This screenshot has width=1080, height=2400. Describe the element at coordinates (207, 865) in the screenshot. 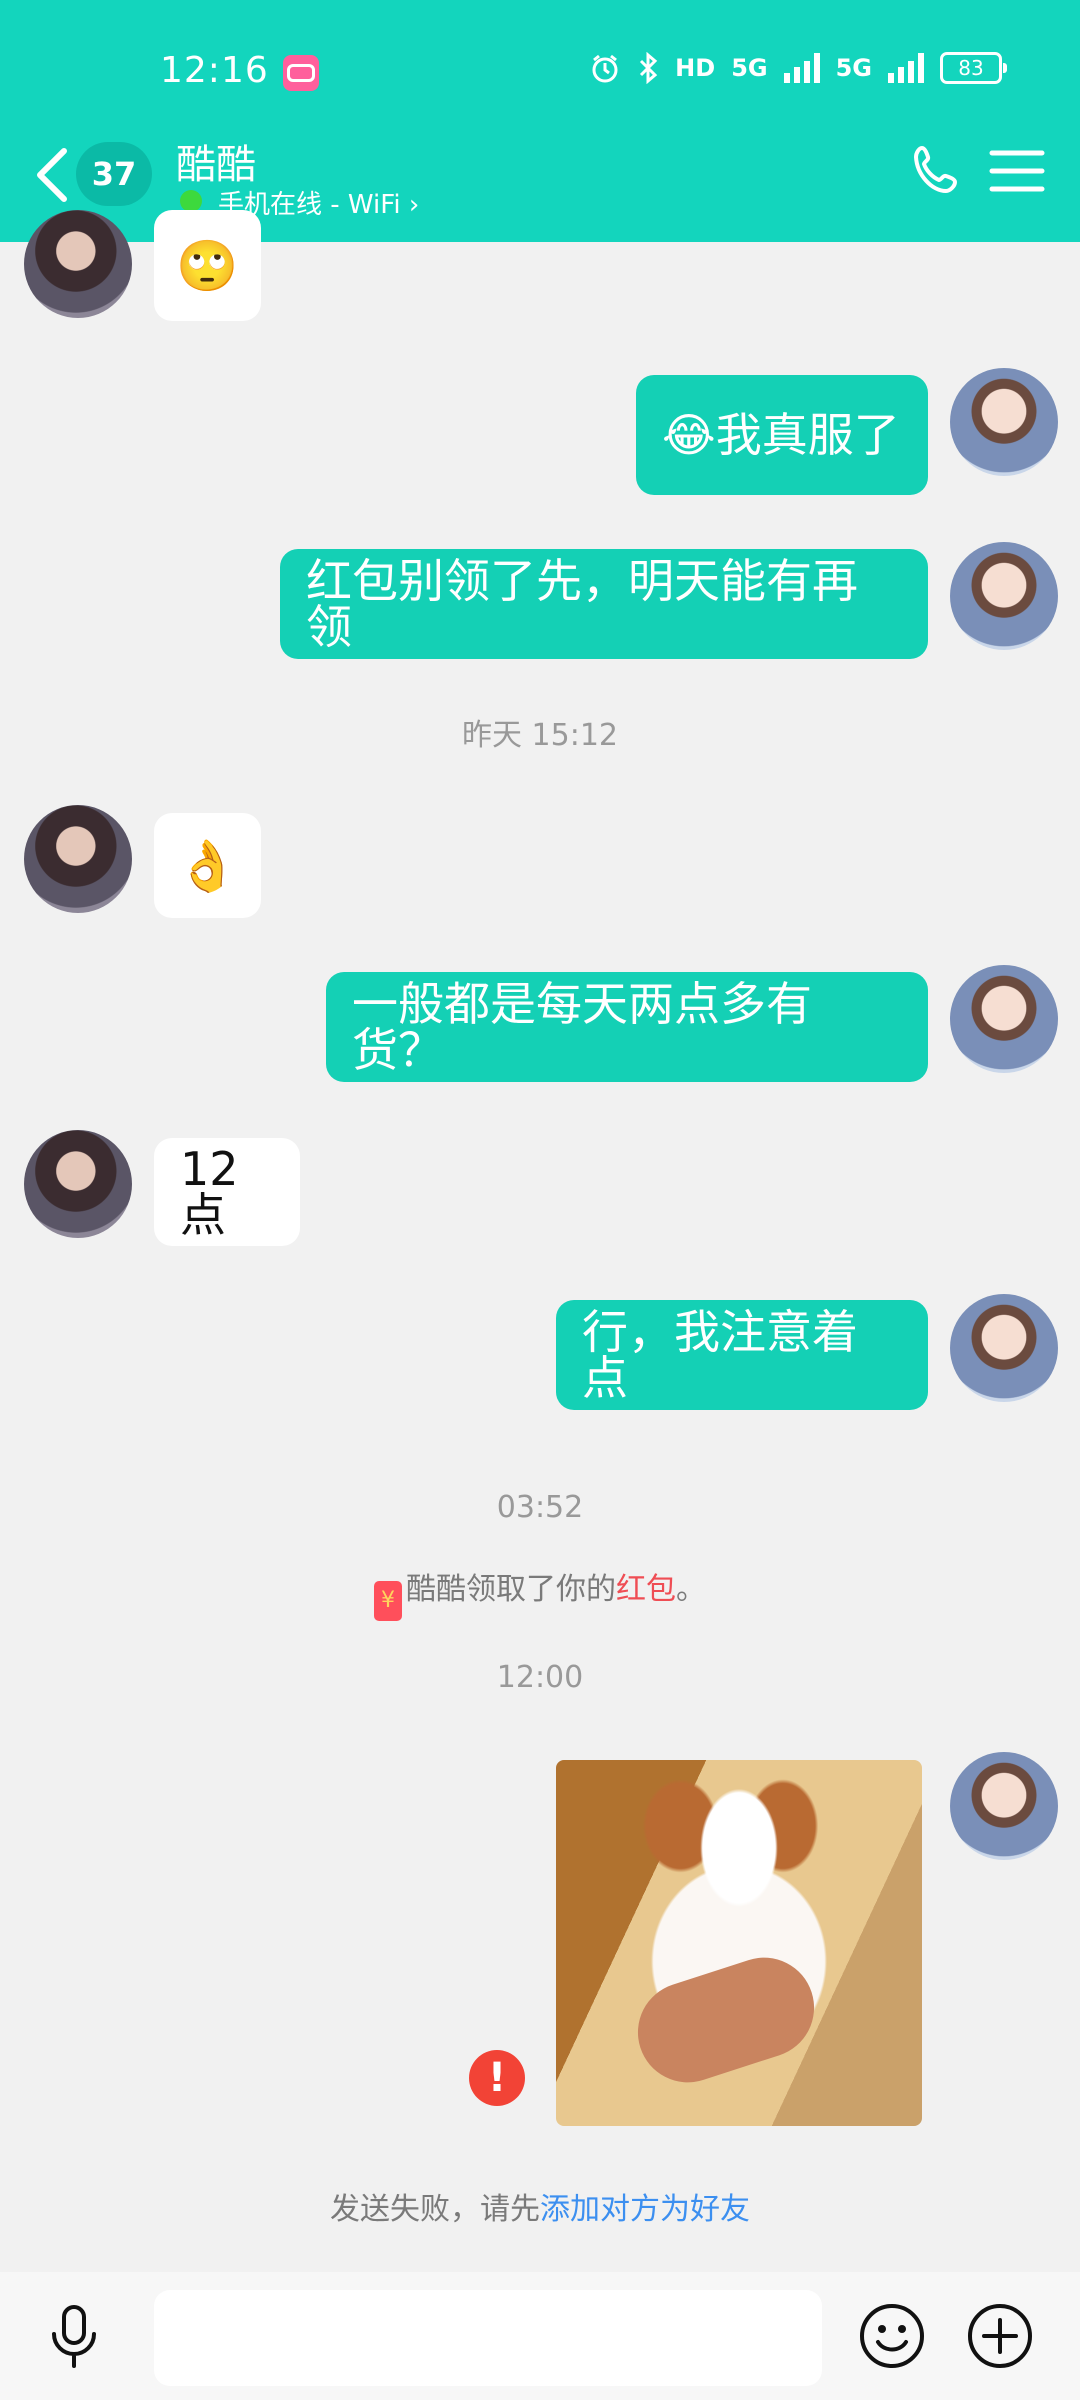

I see `message-bubble-received: 👌` at that location.